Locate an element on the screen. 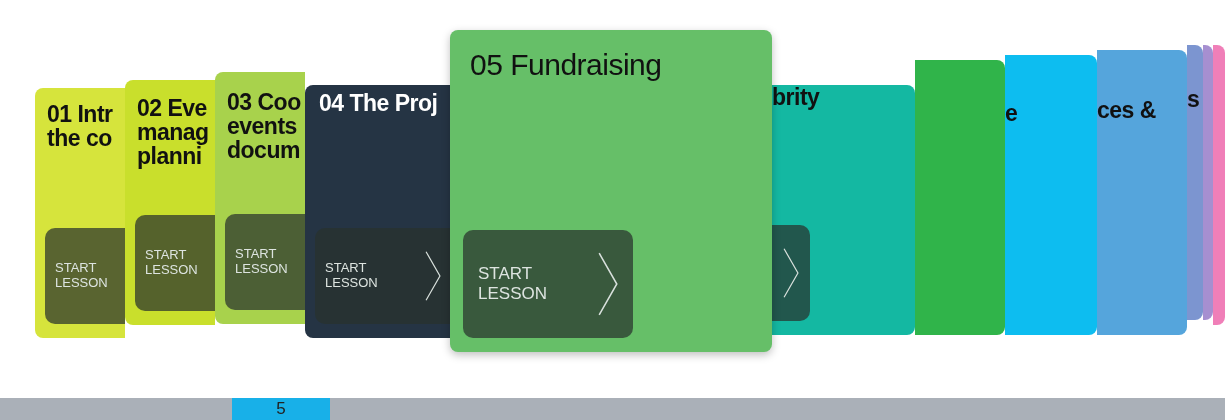  lesson-title: e is located at coordinates (1011, 113).